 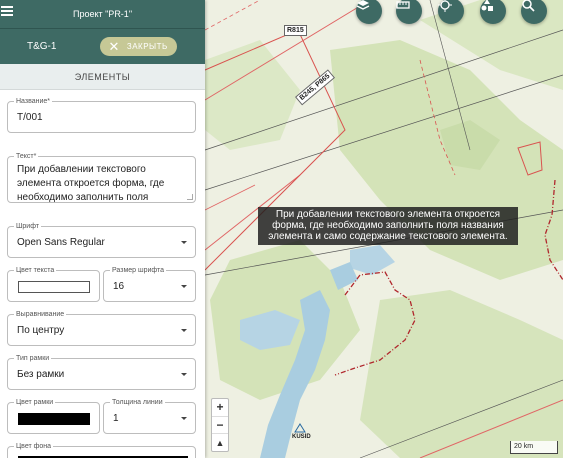 I want to click on crosshair-icon, so click(x=445, y=6).